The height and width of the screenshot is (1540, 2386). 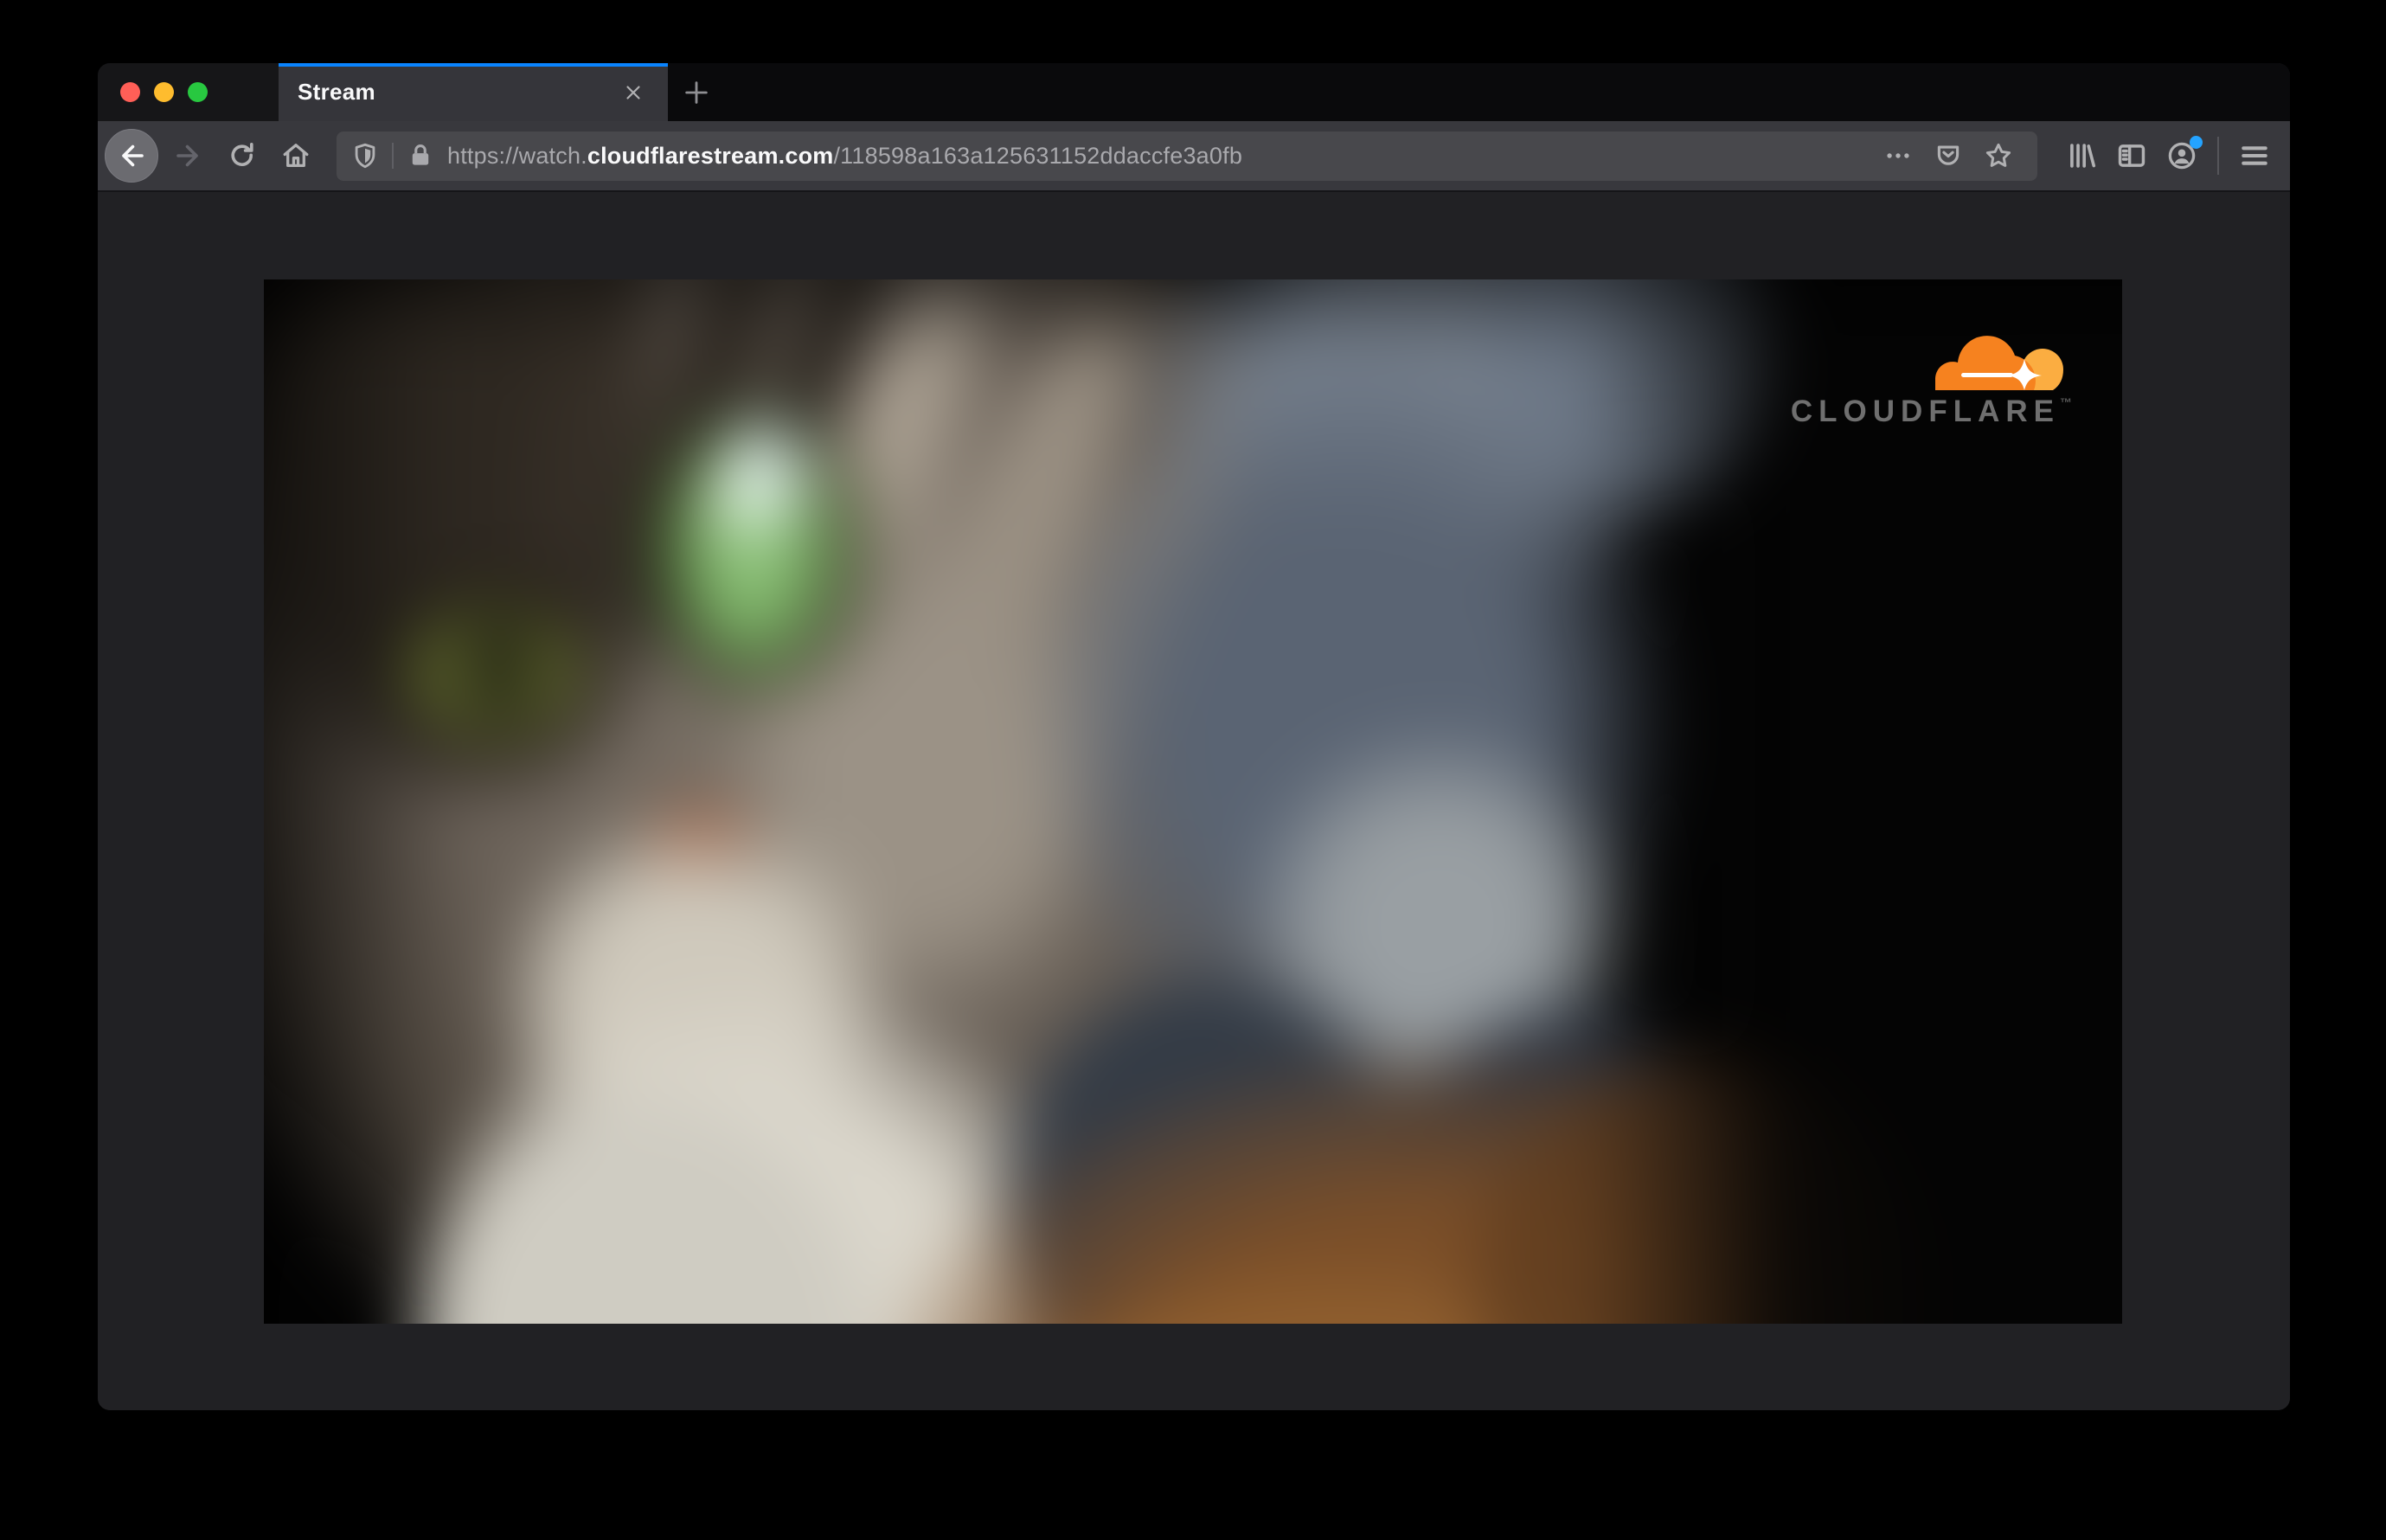 I want to click on close-tab-button, so click(x=633, y=92).